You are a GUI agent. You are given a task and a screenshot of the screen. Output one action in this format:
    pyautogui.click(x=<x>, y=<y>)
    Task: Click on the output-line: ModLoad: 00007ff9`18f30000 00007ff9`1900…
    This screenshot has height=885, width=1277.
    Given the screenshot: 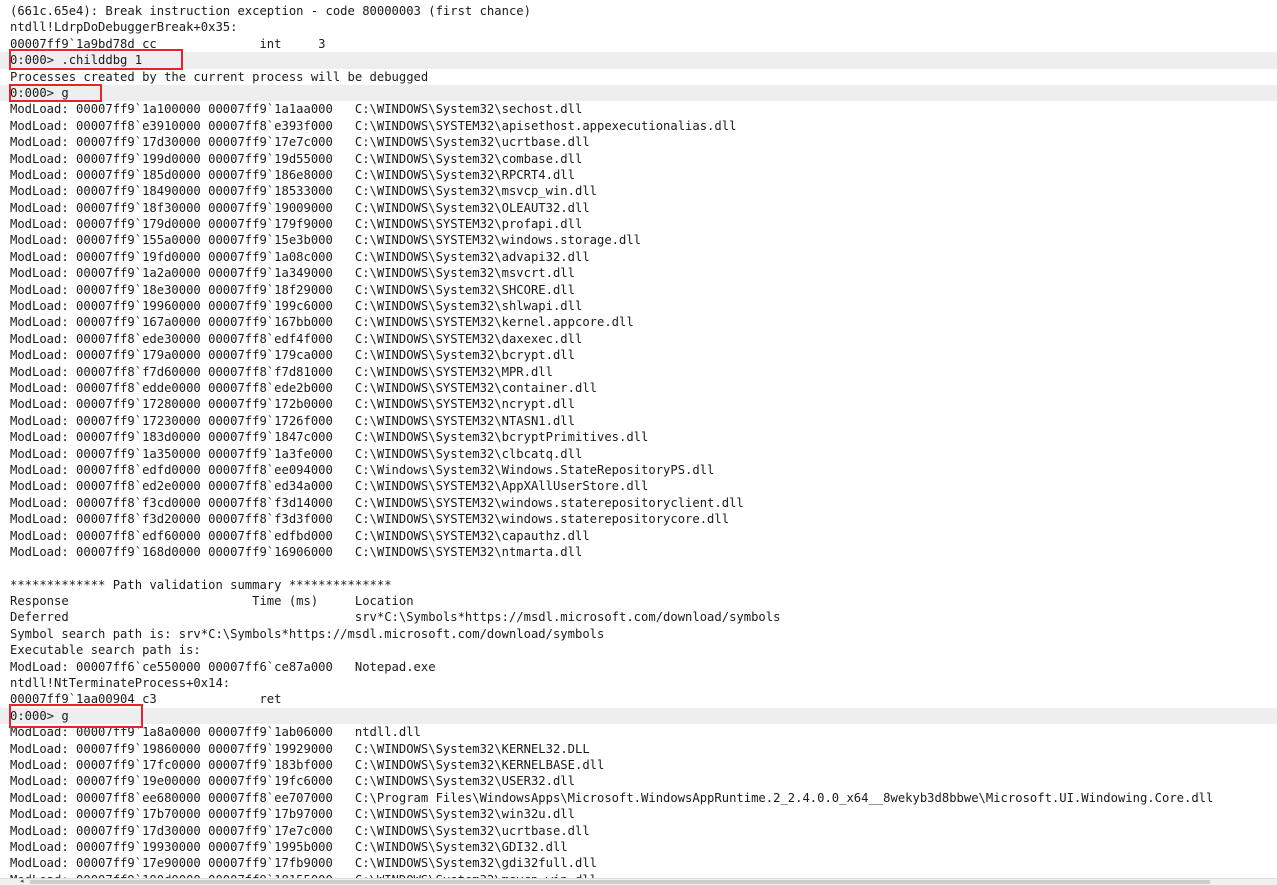 What is the action you would take?
    pyautogui.click(x=300, y=207)
    